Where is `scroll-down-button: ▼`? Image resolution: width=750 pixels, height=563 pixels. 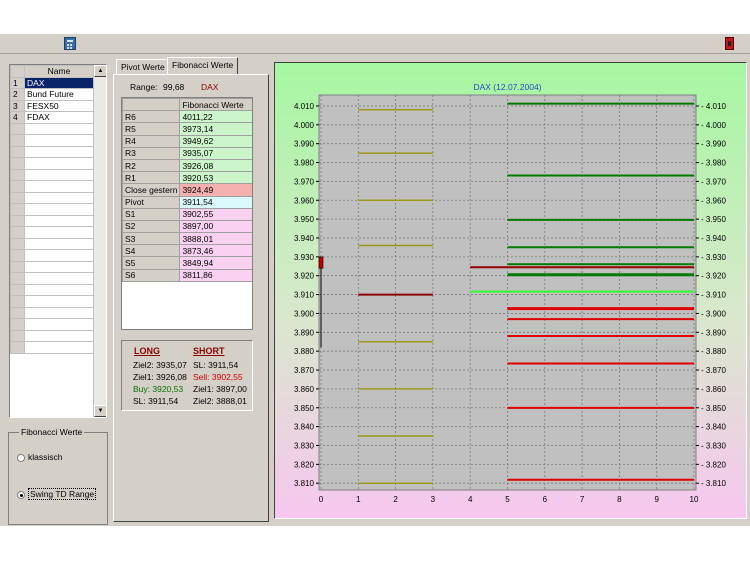
scroll-down-button: ▼ is located at coordinates (100, 411).